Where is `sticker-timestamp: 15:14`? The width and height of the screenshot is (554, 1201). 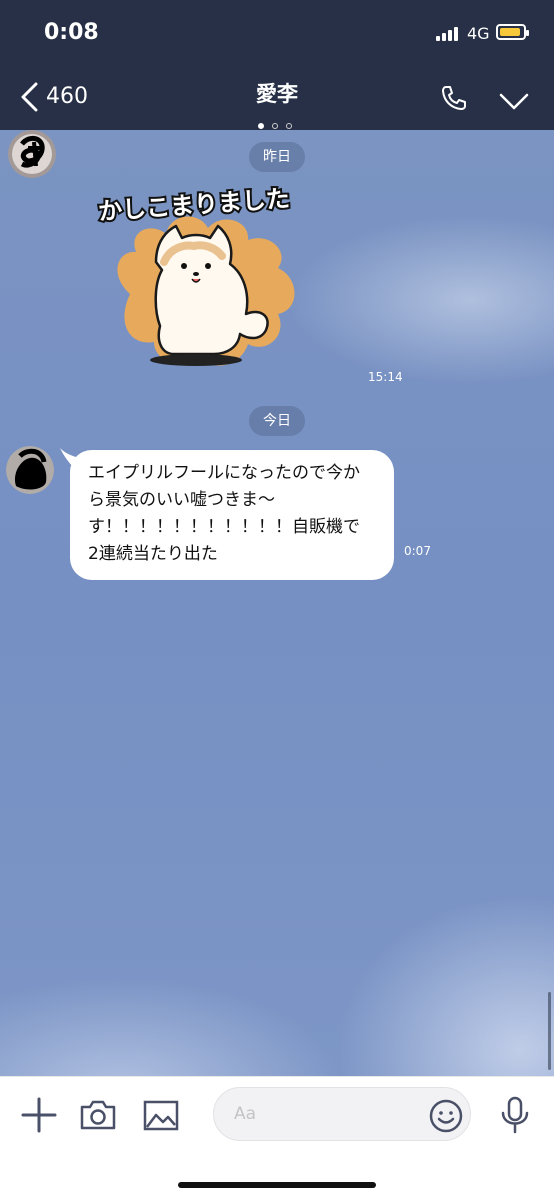
sticker-timestamp: 15:14 is located at coordinates (385, 377).